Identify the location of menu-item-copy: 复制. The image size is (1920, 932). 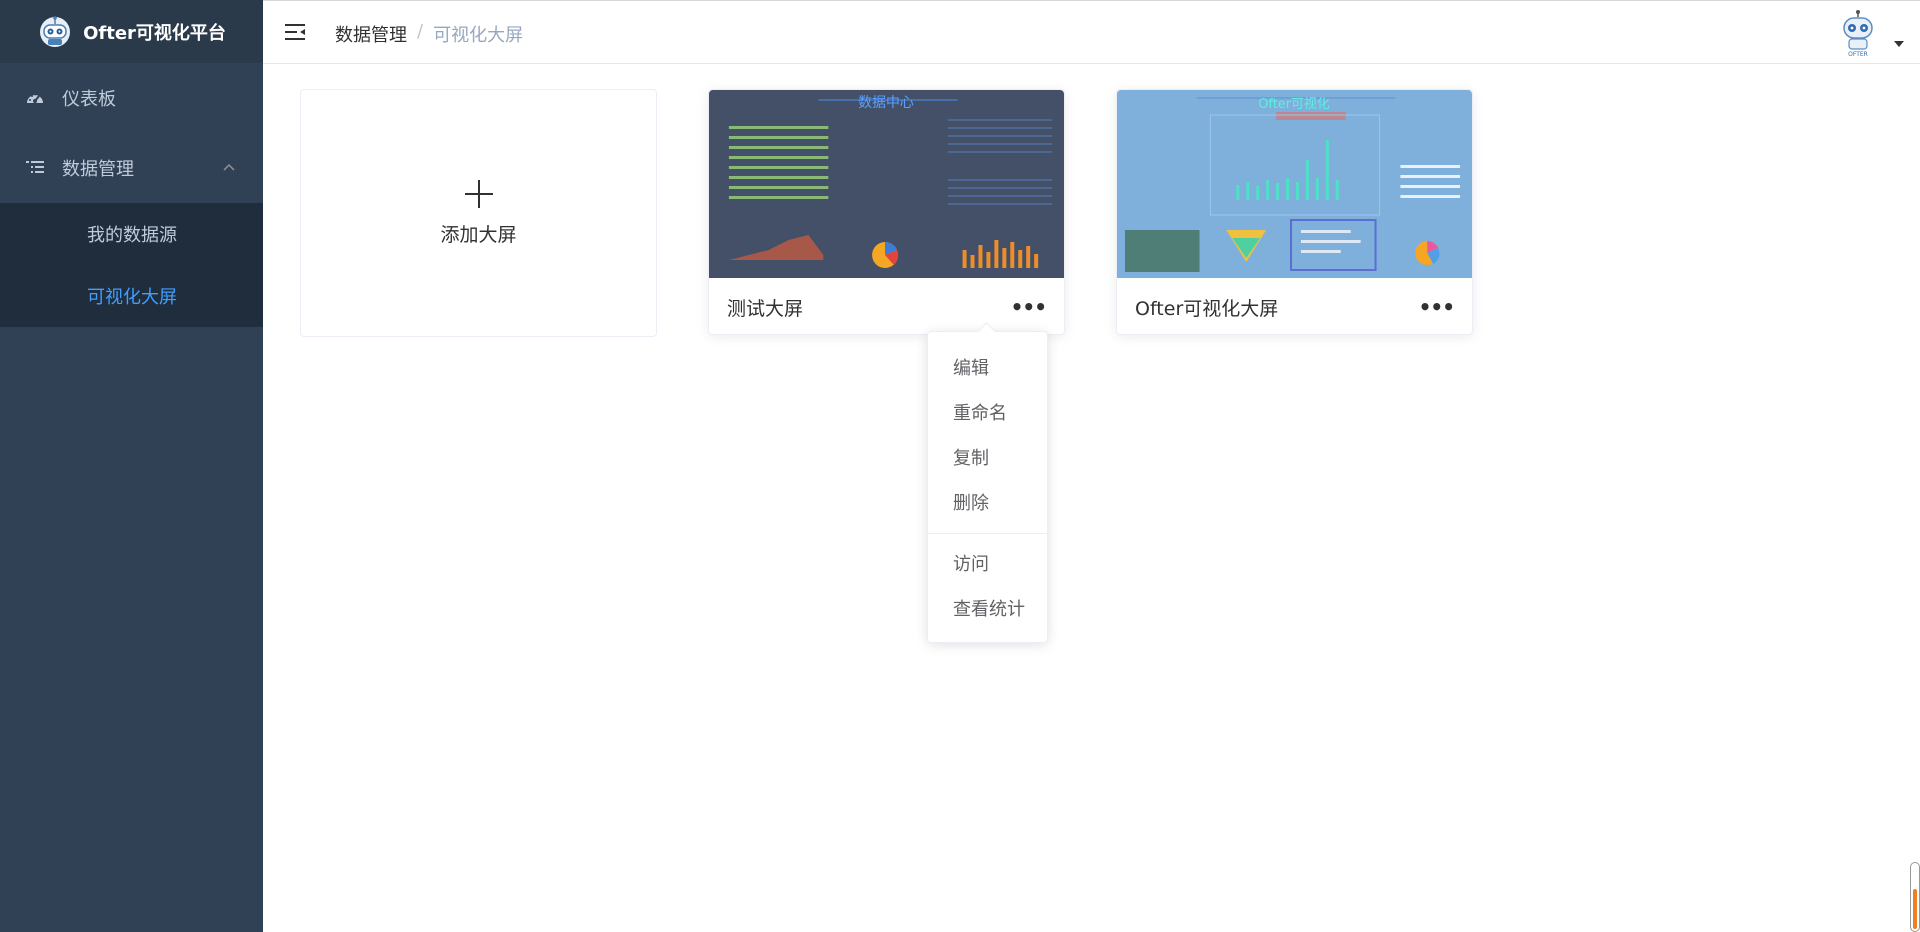
(987, 458).